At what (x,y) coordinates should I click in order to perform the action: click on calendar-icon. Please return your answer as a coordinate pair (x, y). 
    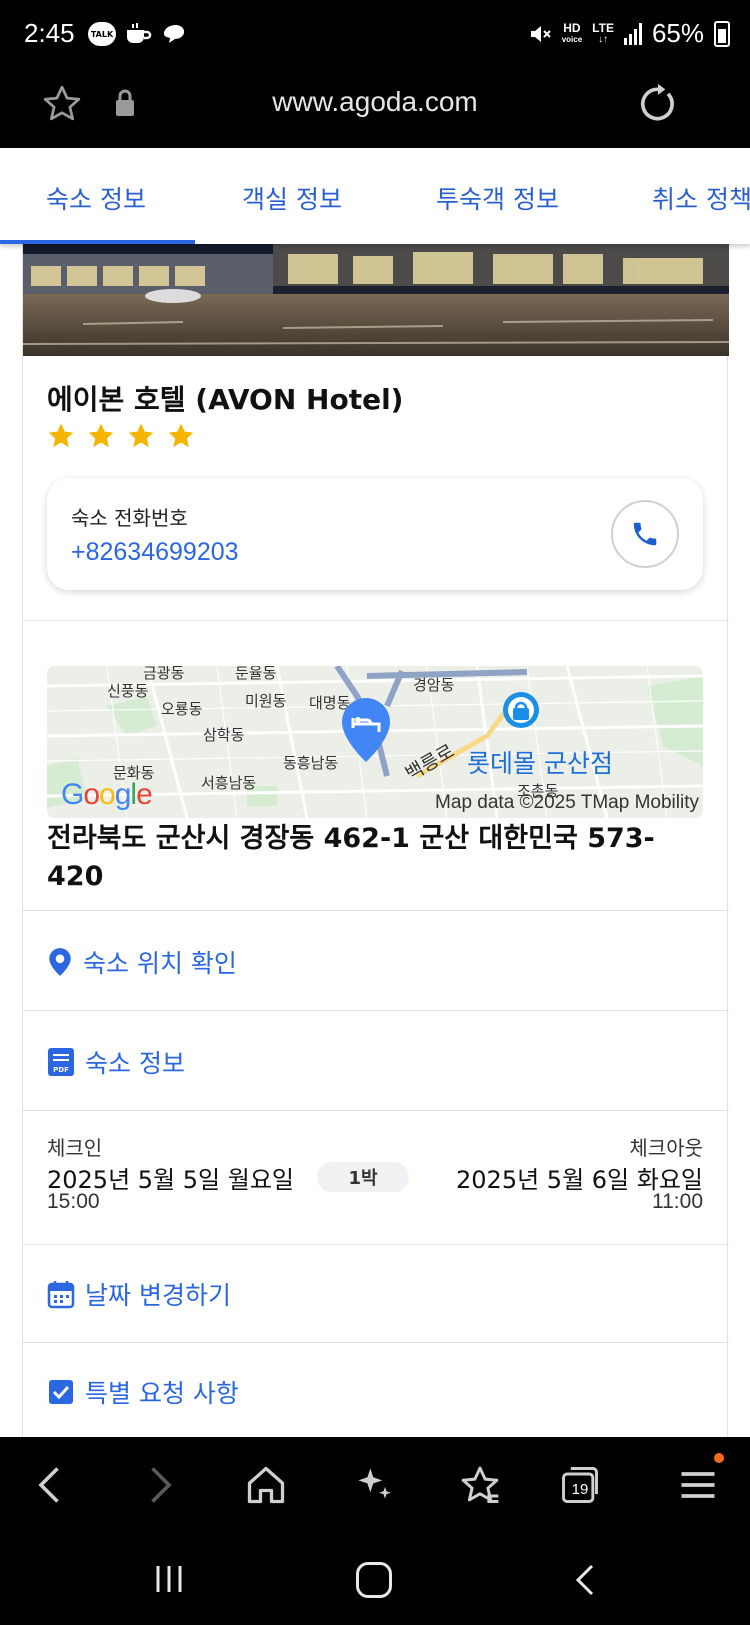
    Looking at the image, I should click on (61, 1295).